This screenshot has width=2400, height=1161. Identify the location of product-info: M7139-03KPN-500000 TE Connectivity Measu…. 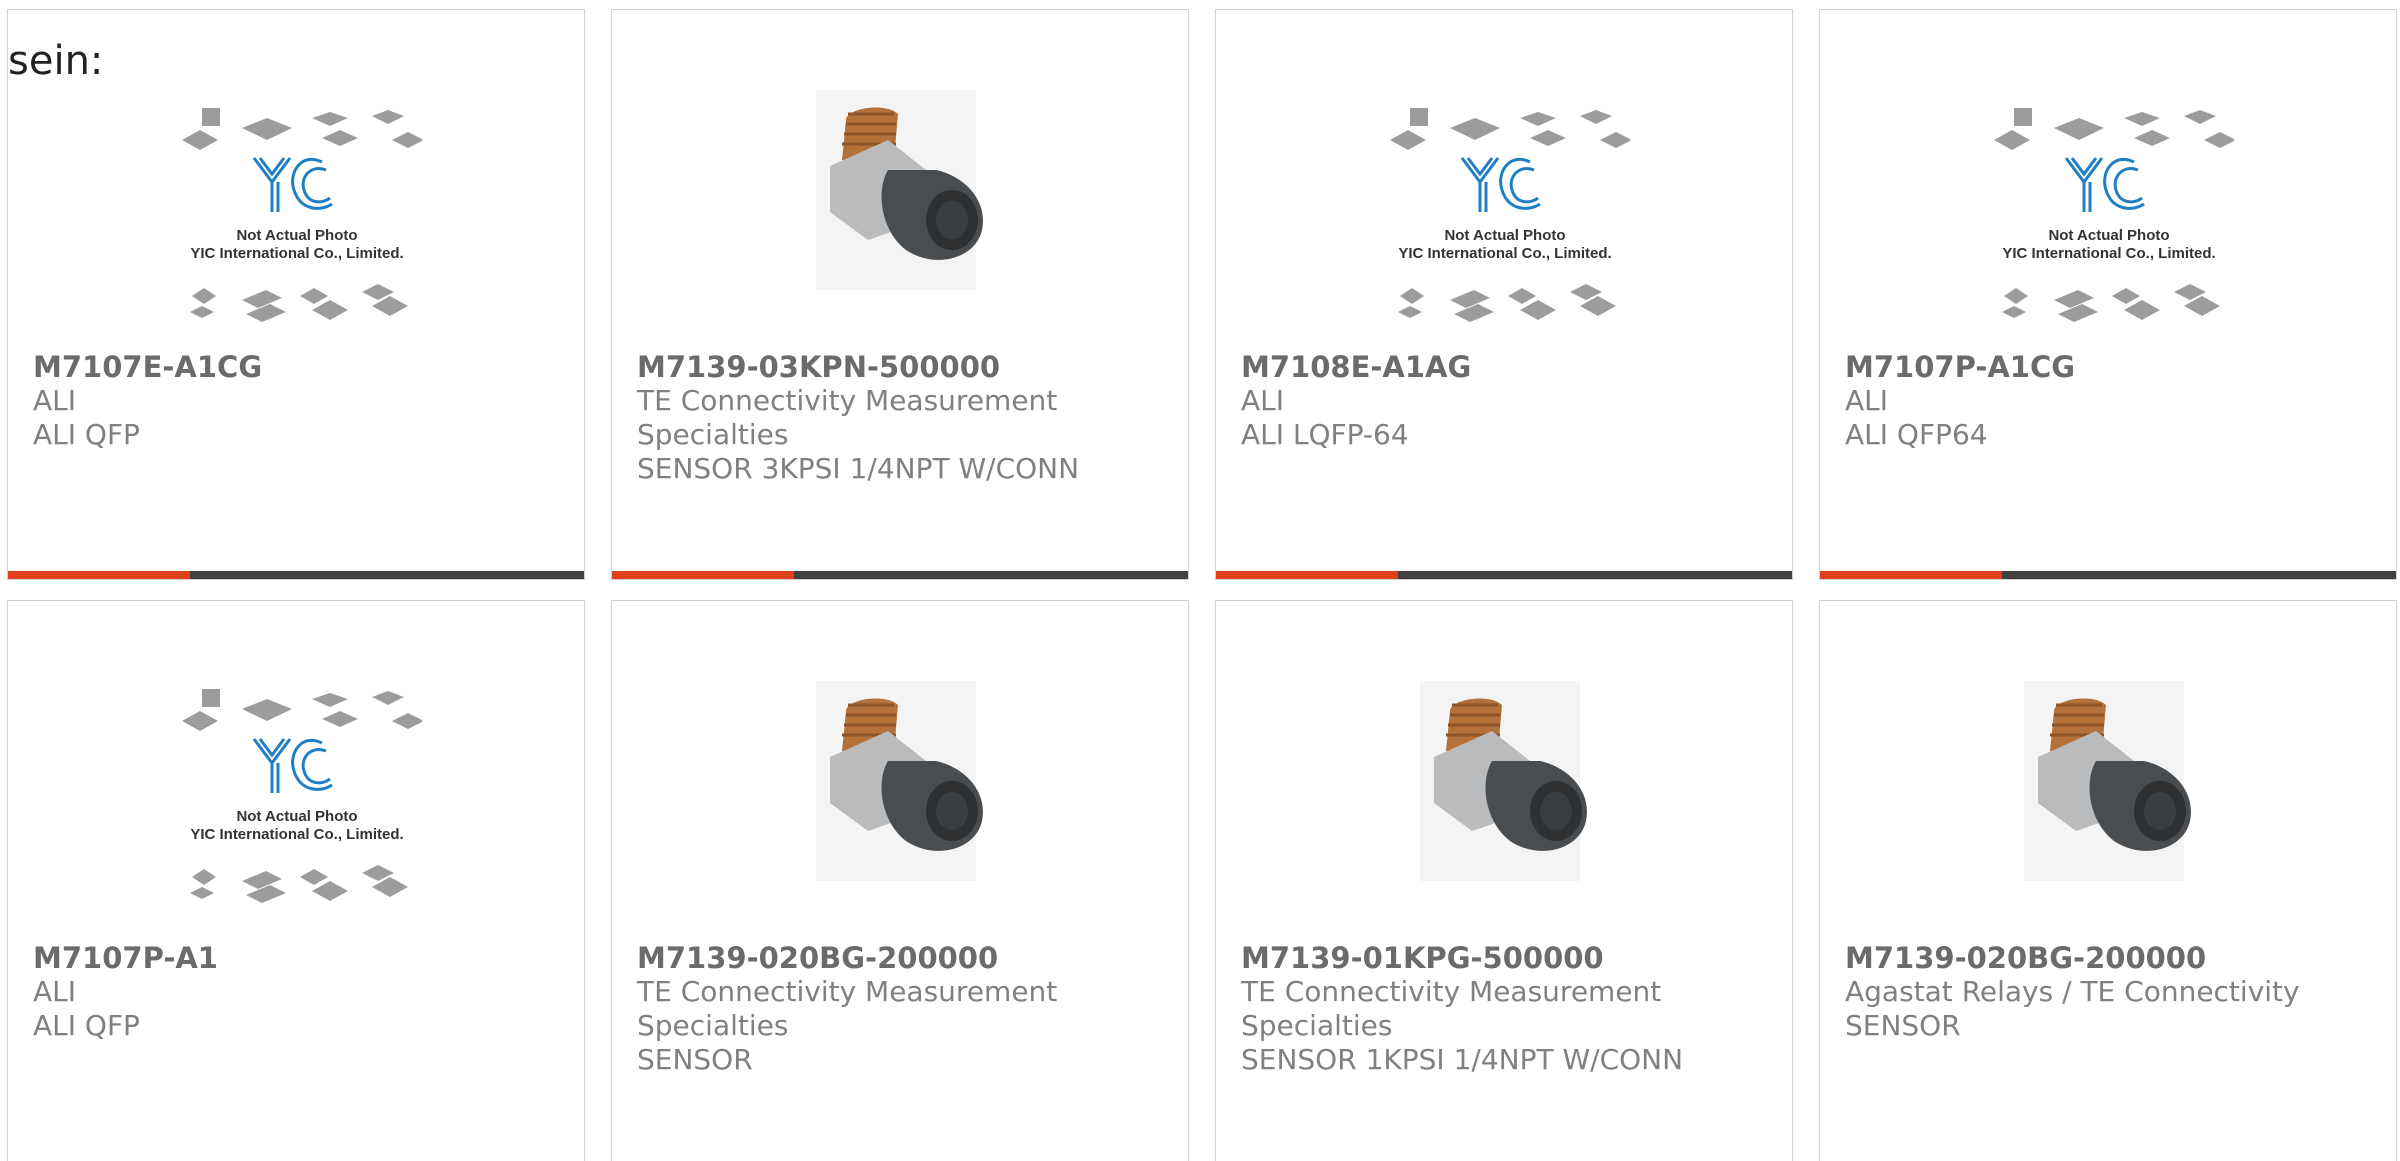
(902, 418).